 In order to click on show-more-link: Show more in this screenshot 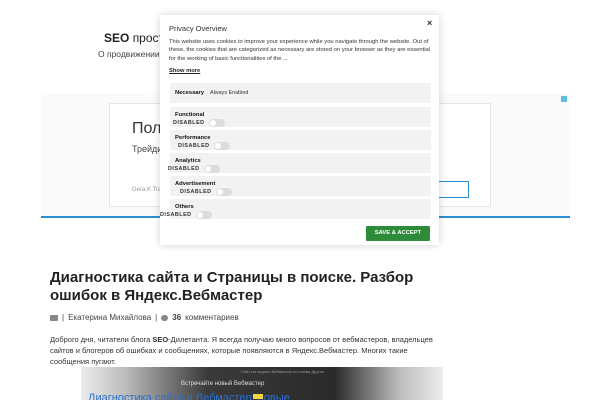, I will do `click(184, 71)`.